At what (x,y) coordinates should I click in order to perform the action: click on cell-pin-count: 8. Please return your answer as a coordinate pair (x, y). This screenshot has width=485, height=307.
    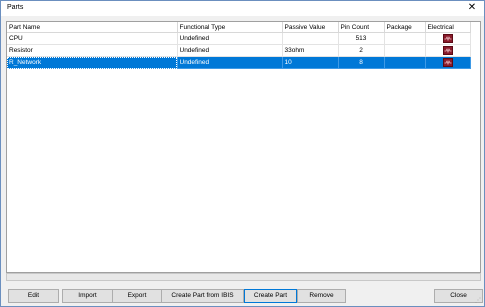
    Looking at the image, I should click on (361, 62).